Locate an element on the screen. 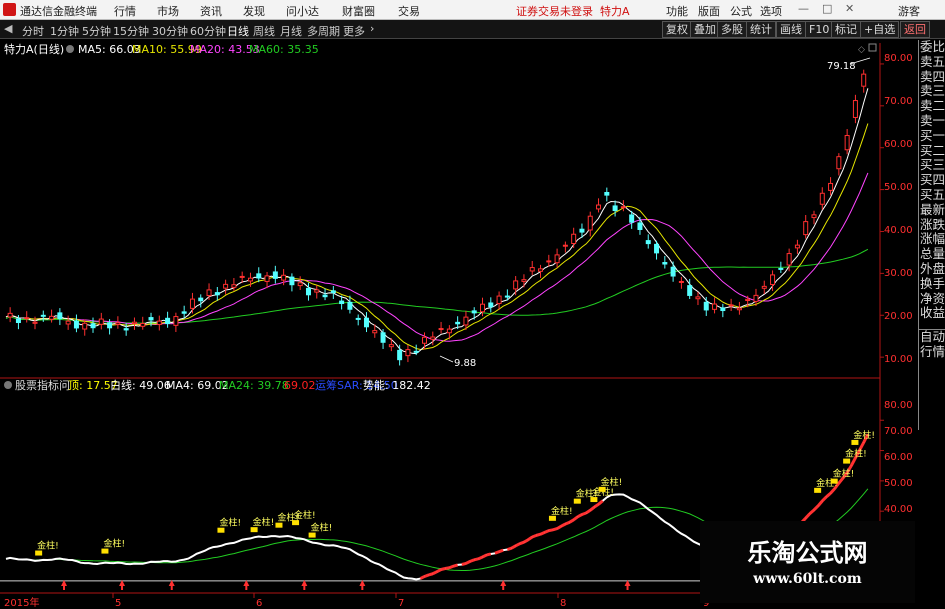  gold-bar-label: 金柱! is located at coordinates (114, 544).